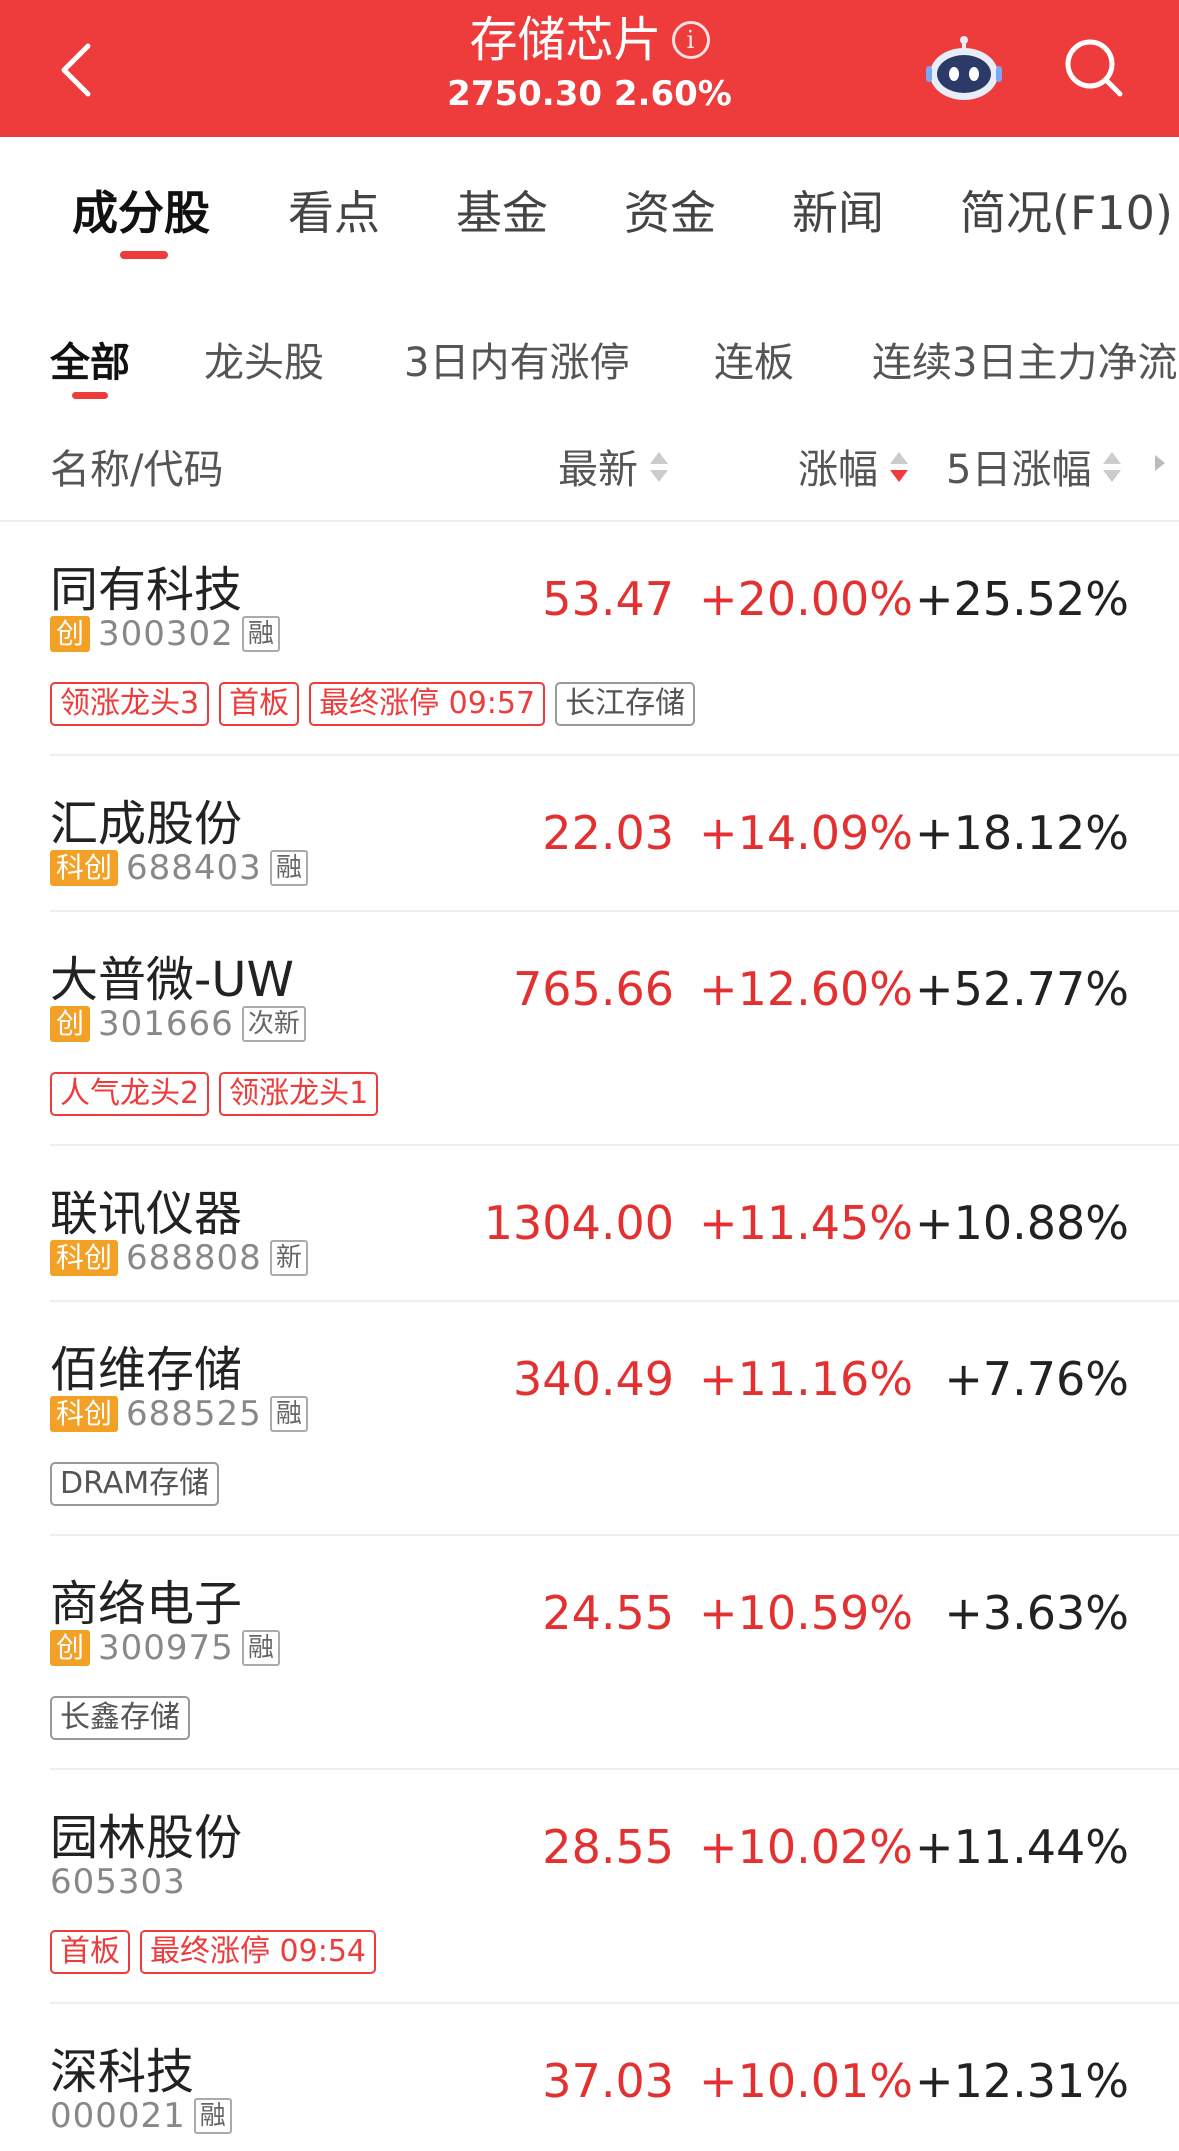  What do you see at coordinates (288, 1258) in the screenshot?
I see `stock-mark-badge: 新` at bounding box center [288, 1258].